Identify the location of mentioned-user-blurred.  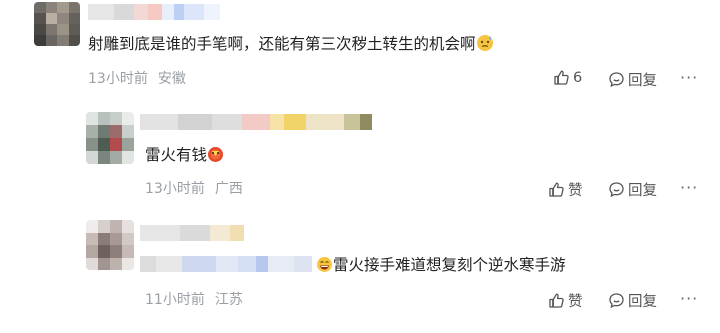
(226, 264).